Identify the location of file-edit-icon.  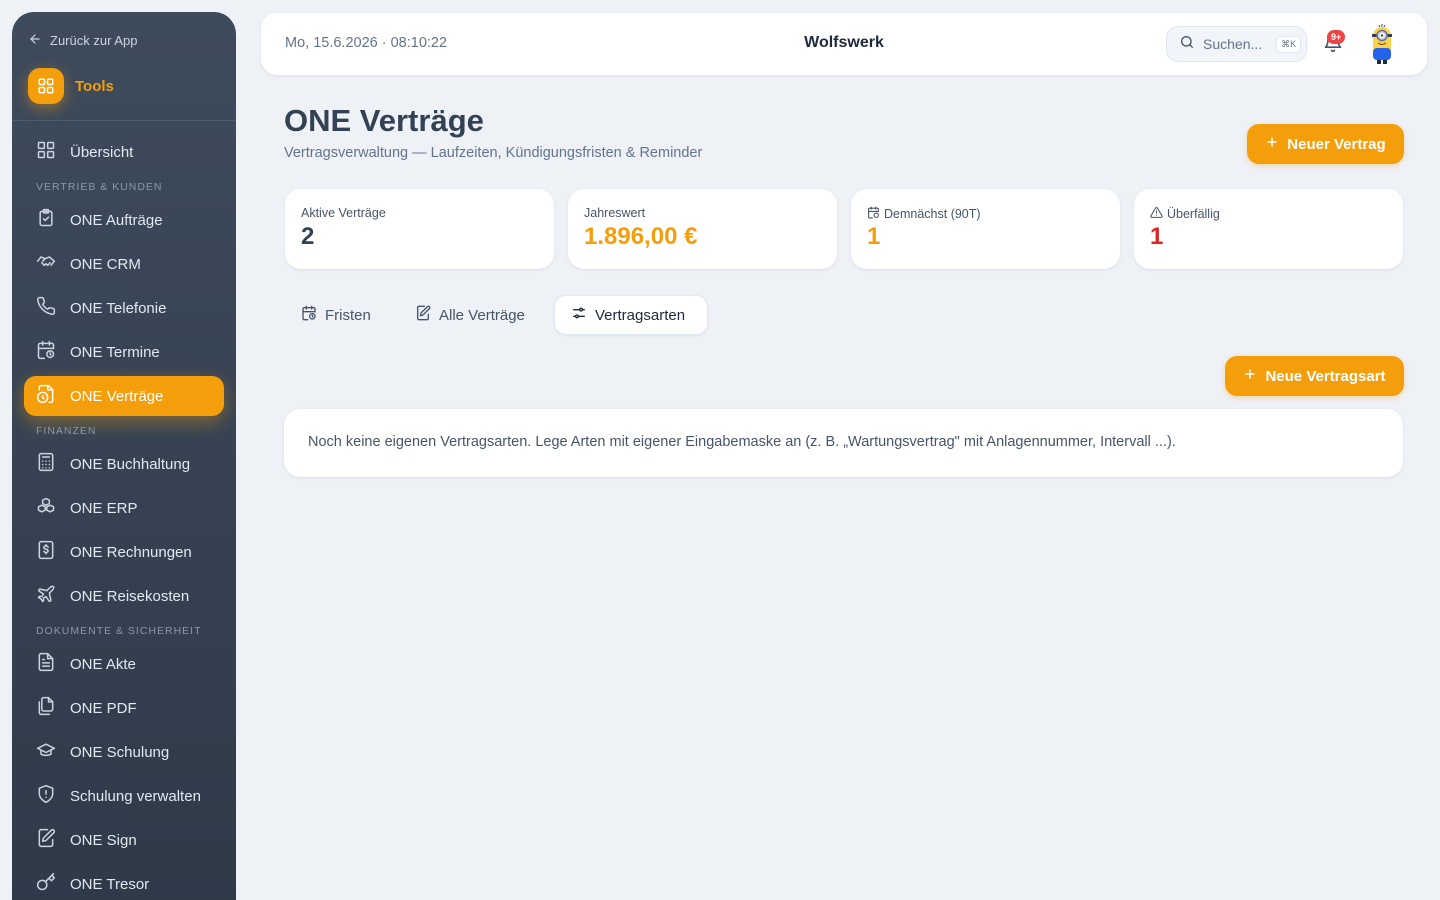
(423, 315).